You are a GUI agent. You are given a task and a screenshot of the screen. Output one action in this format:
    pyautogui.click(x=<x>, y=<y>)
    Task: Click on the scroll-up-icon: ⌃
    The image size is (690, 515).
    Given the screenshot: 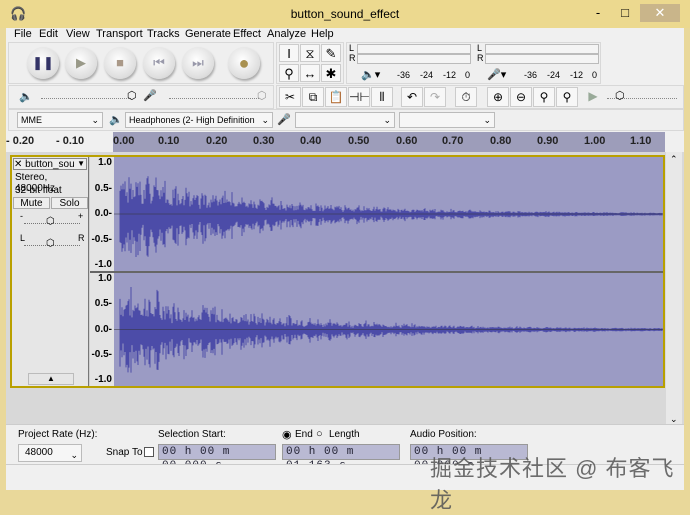 What is the action you would take?
    pyautogui.click(x=674, y=159)
    